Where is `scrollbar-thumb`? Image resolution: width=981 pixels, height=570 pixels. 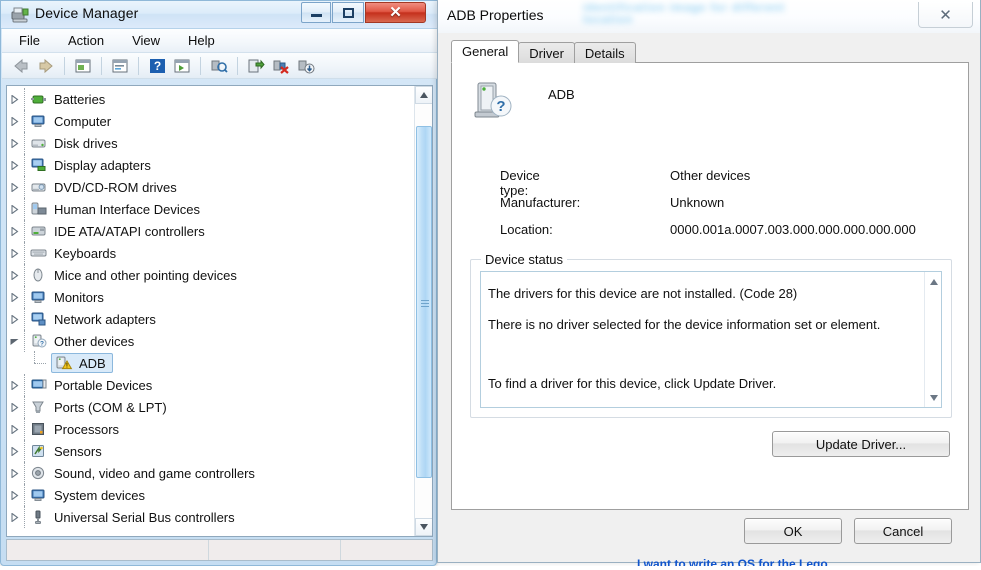 scrollbar-thumb is located at coordinates (424, 302).